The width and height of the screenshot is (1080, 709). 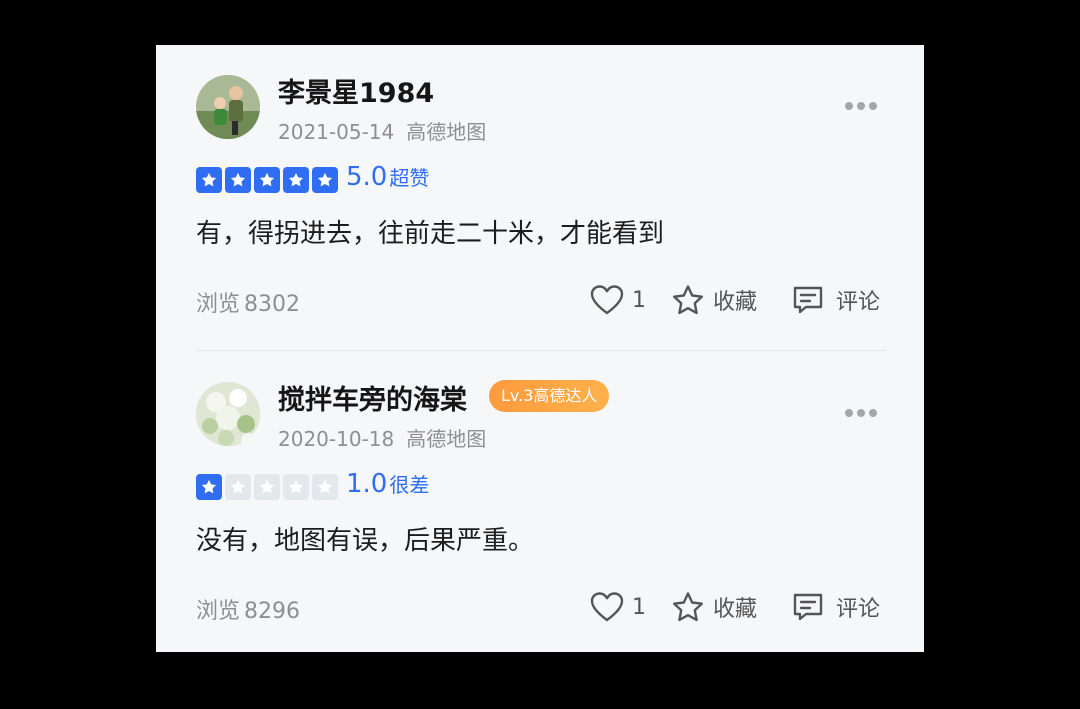 I want to click on divider, so click(x=541, y=350).